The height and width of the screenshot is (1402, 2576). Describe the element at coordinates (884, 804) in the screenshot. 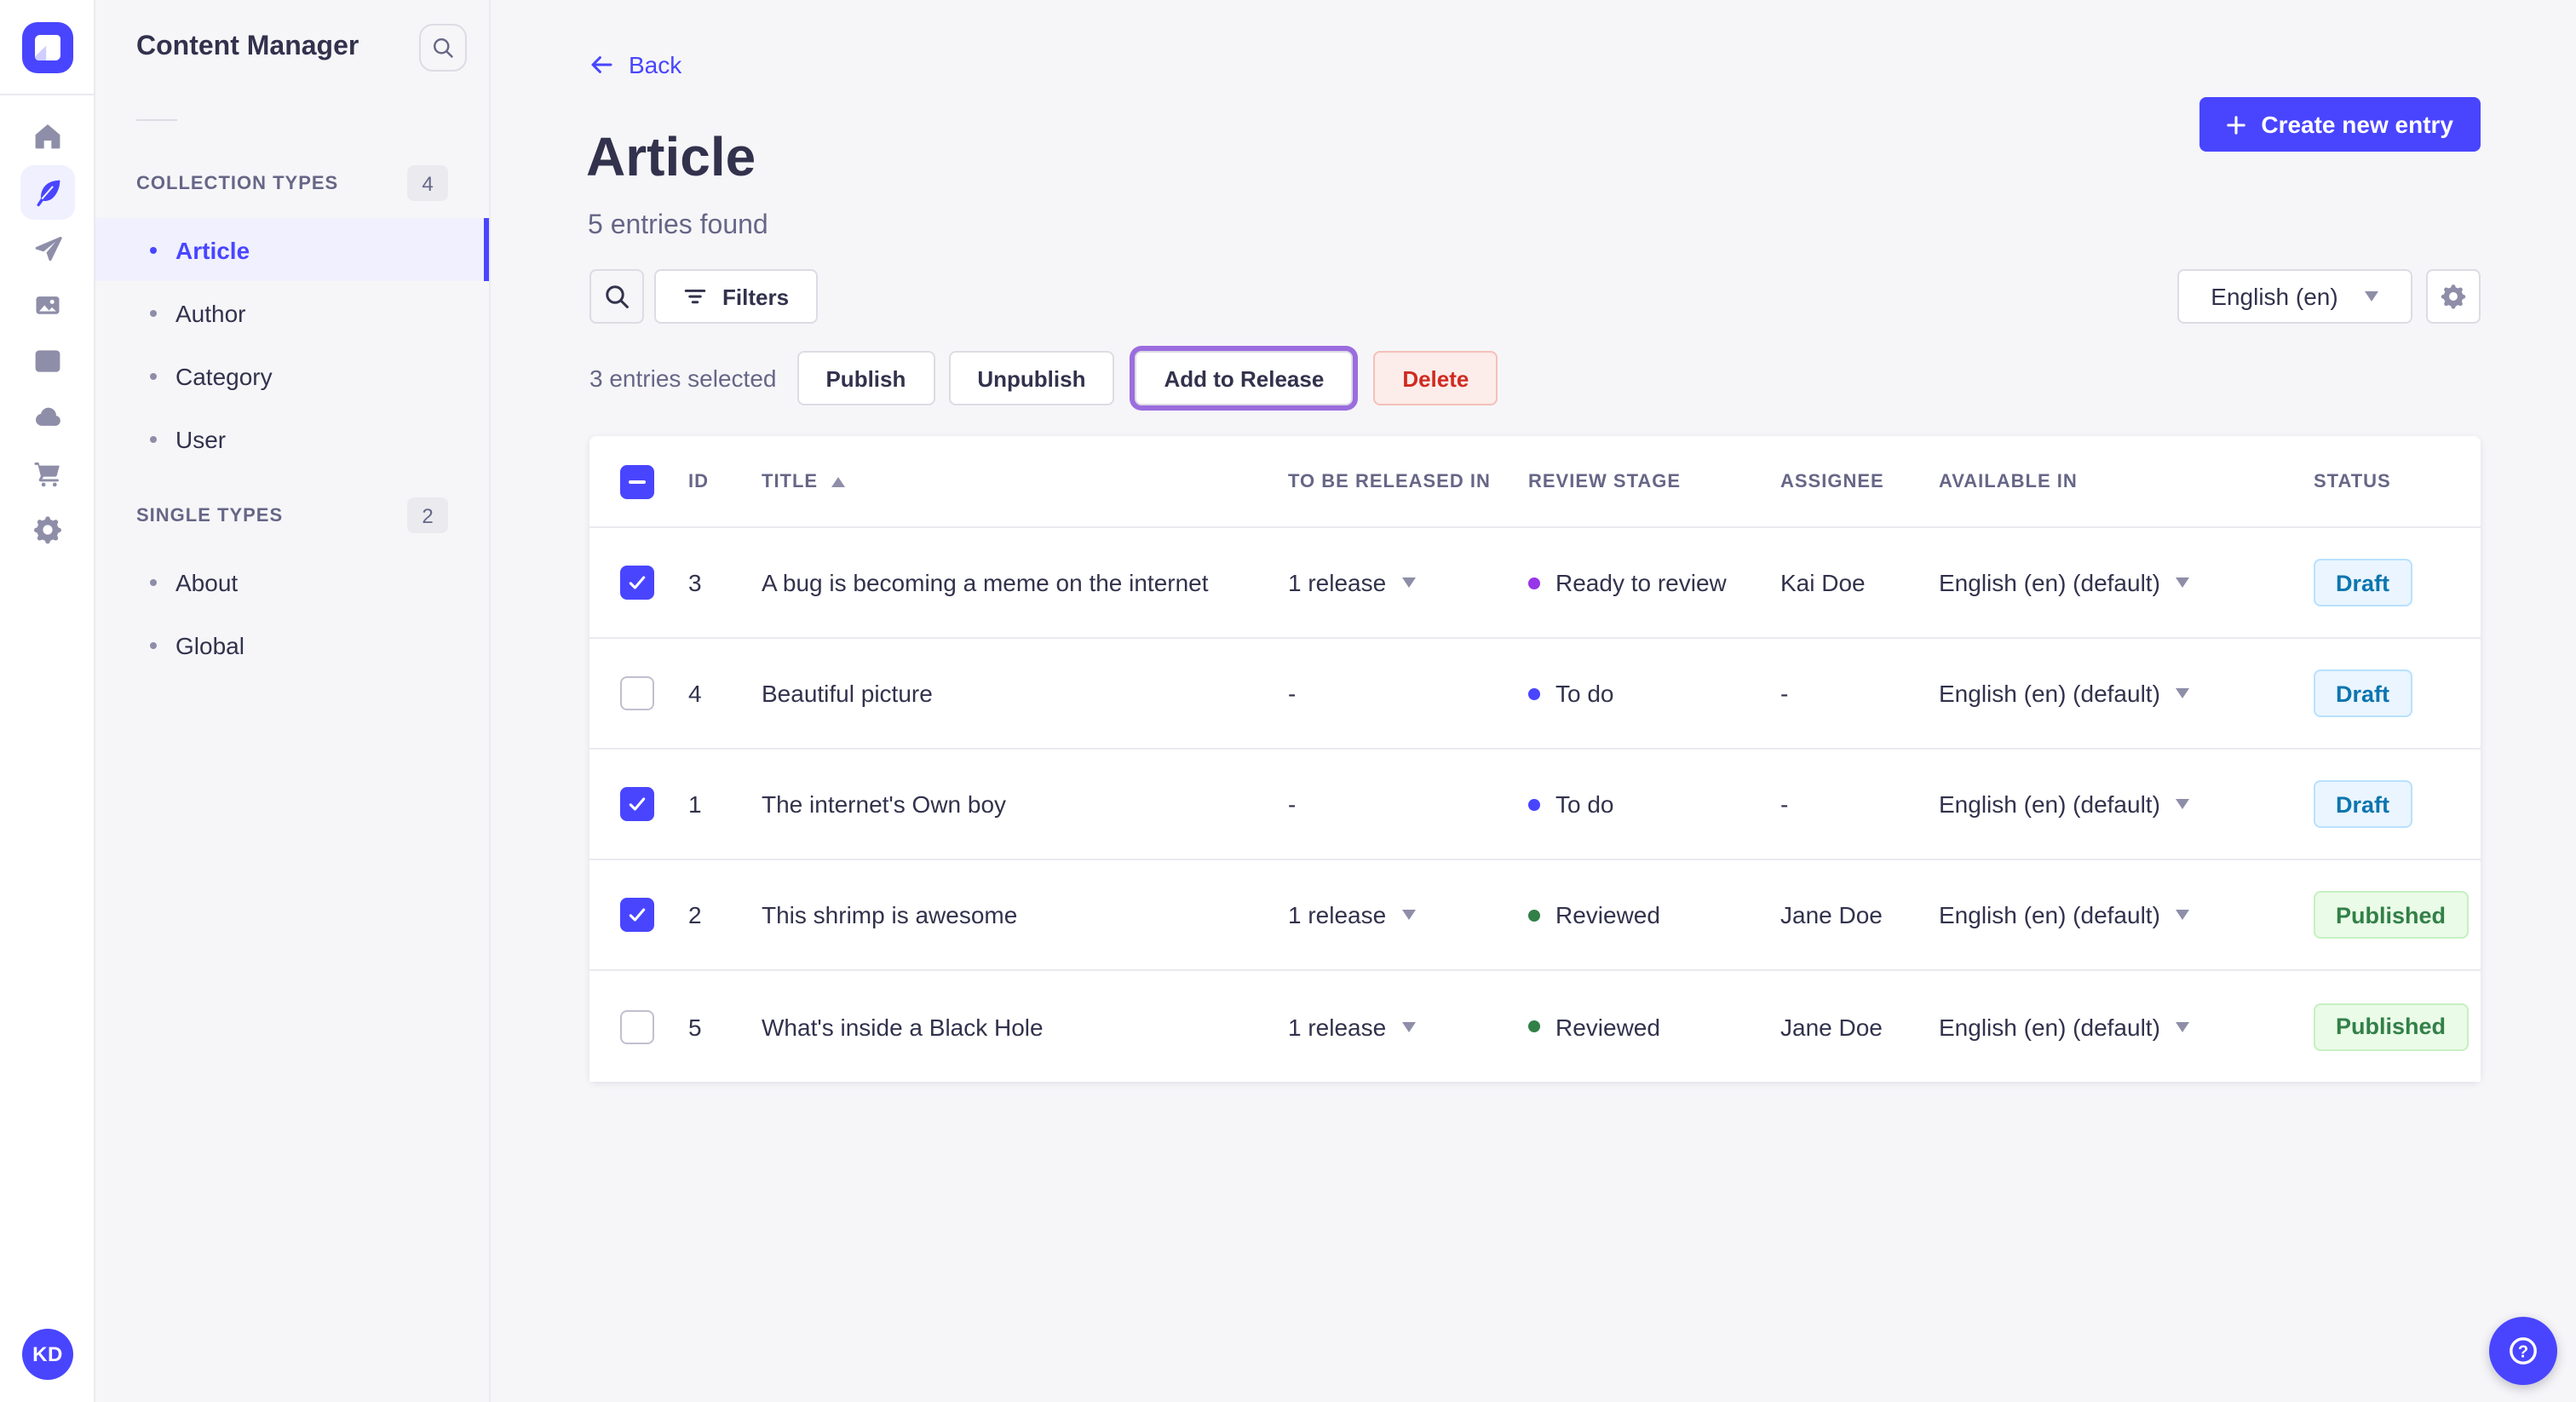

I see `cell-title: The internet's Own boy` at that location.